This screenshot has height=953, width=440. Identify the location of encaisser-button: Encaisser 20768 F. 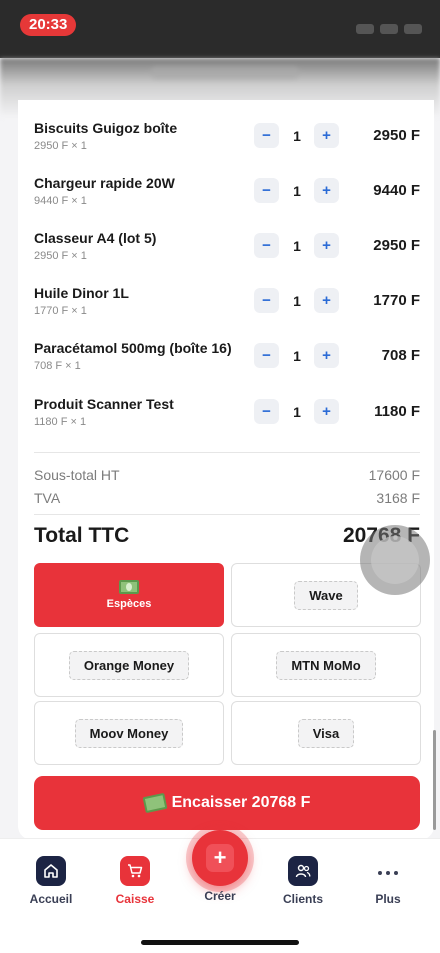
(227, 803).